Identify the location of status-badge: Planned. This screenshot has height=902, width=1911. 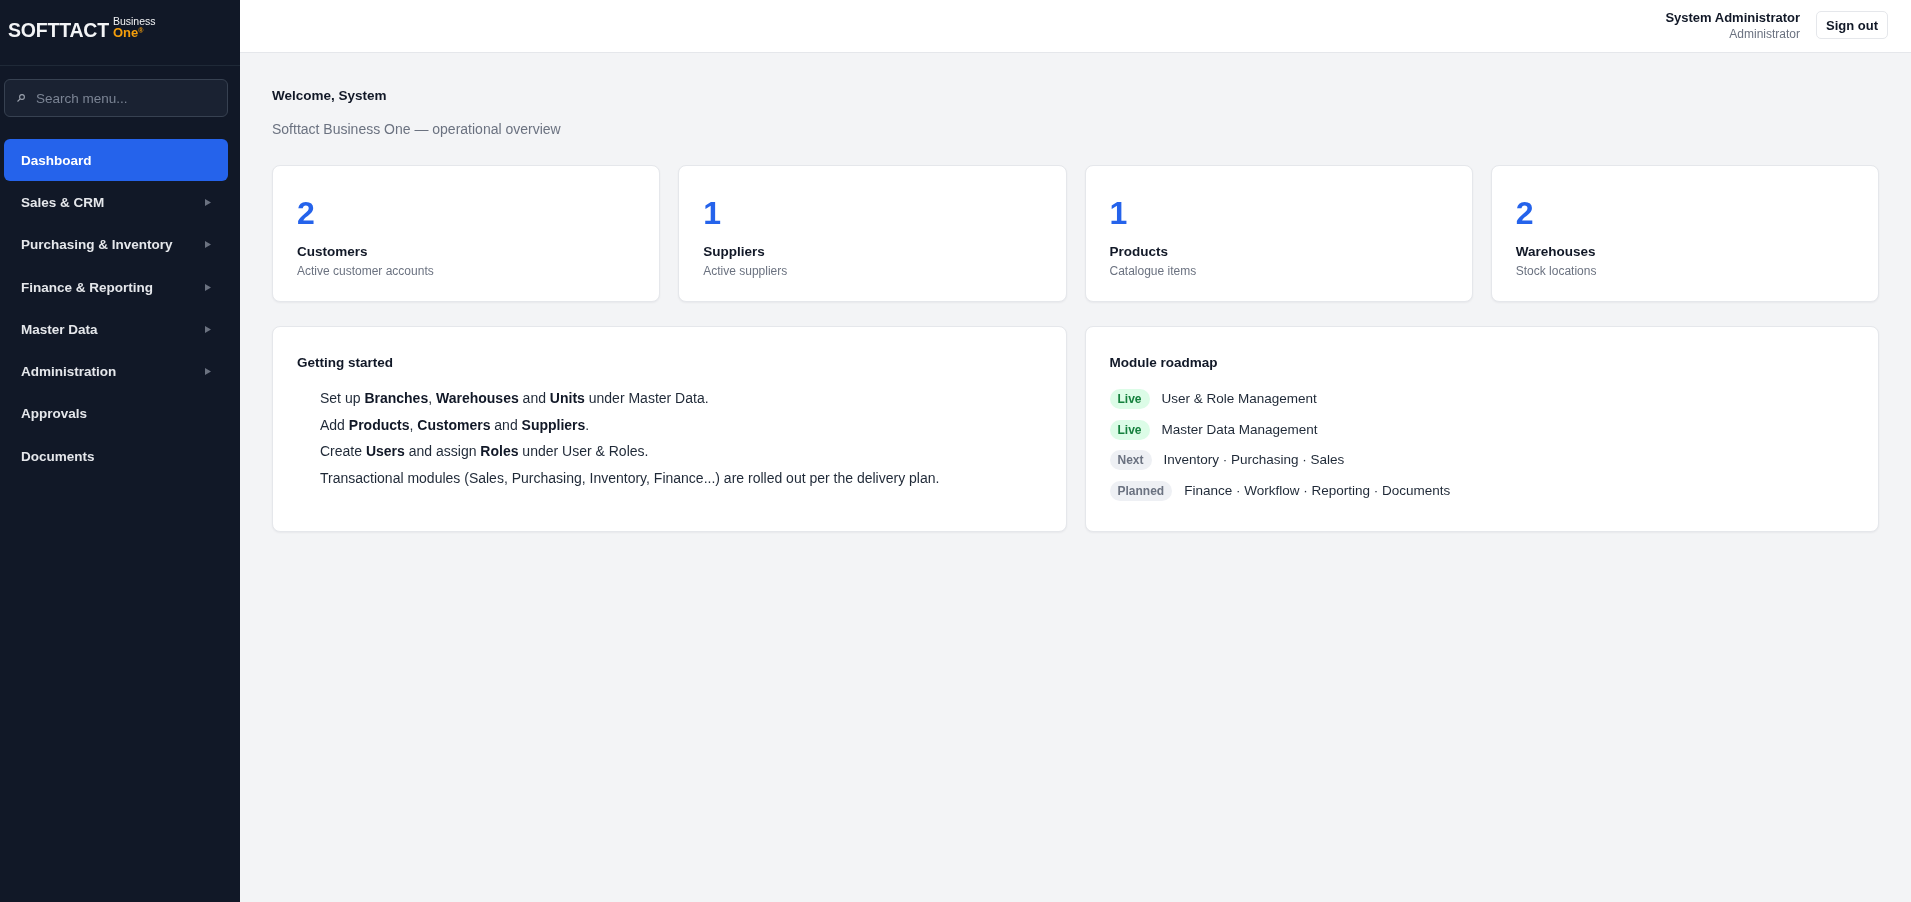
(1141, 490).